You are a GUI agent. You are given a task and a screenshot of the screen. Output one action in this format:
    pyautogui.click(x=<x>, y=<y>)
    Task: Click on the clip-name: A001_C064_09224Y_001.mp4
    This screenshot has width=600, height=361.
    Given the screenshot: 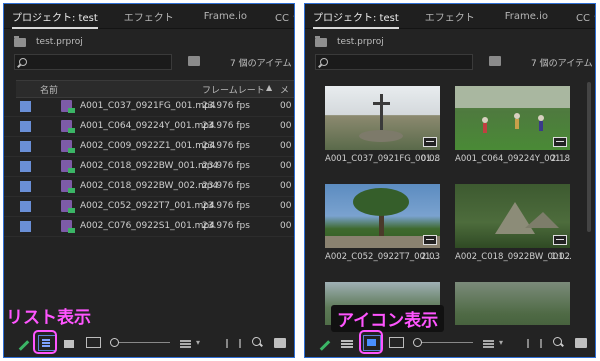 What is the action you would take?
    pyautogui.click(x=147, y=126)
    